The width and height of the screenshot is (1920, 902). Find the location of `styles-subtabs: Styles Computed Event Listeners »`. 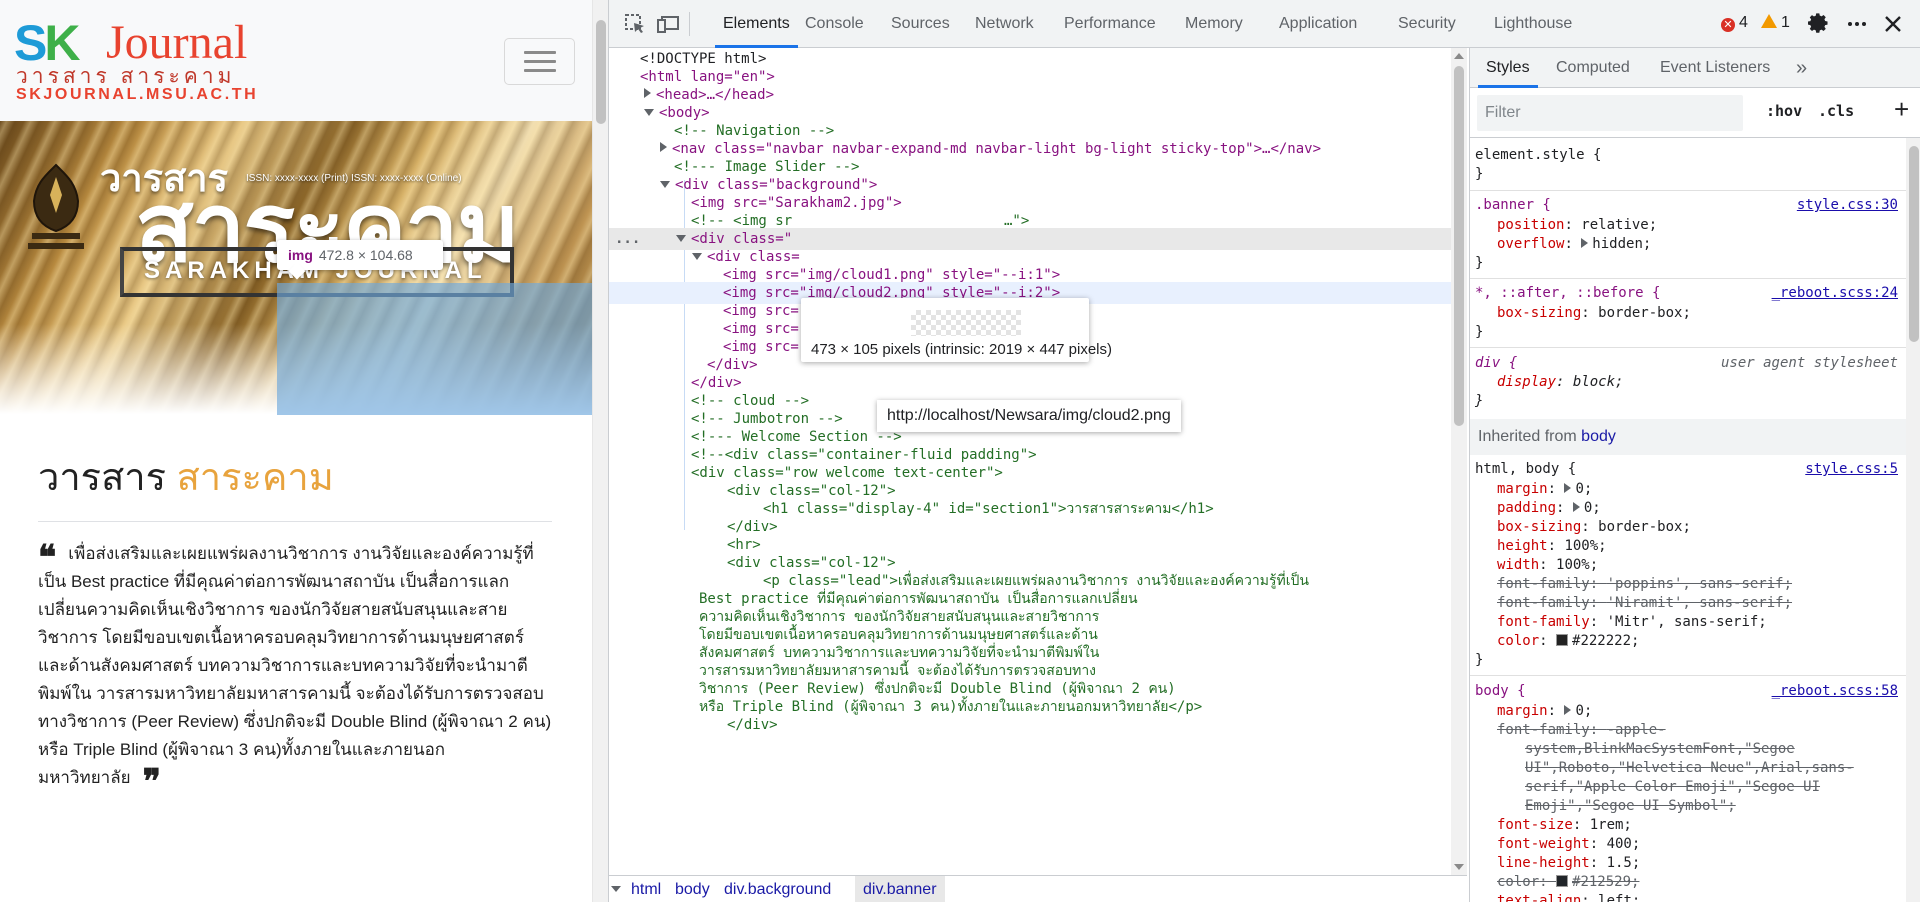

styles-subtabs: Styles Computed Event Listeners » is located at coordinates (1695, 68).